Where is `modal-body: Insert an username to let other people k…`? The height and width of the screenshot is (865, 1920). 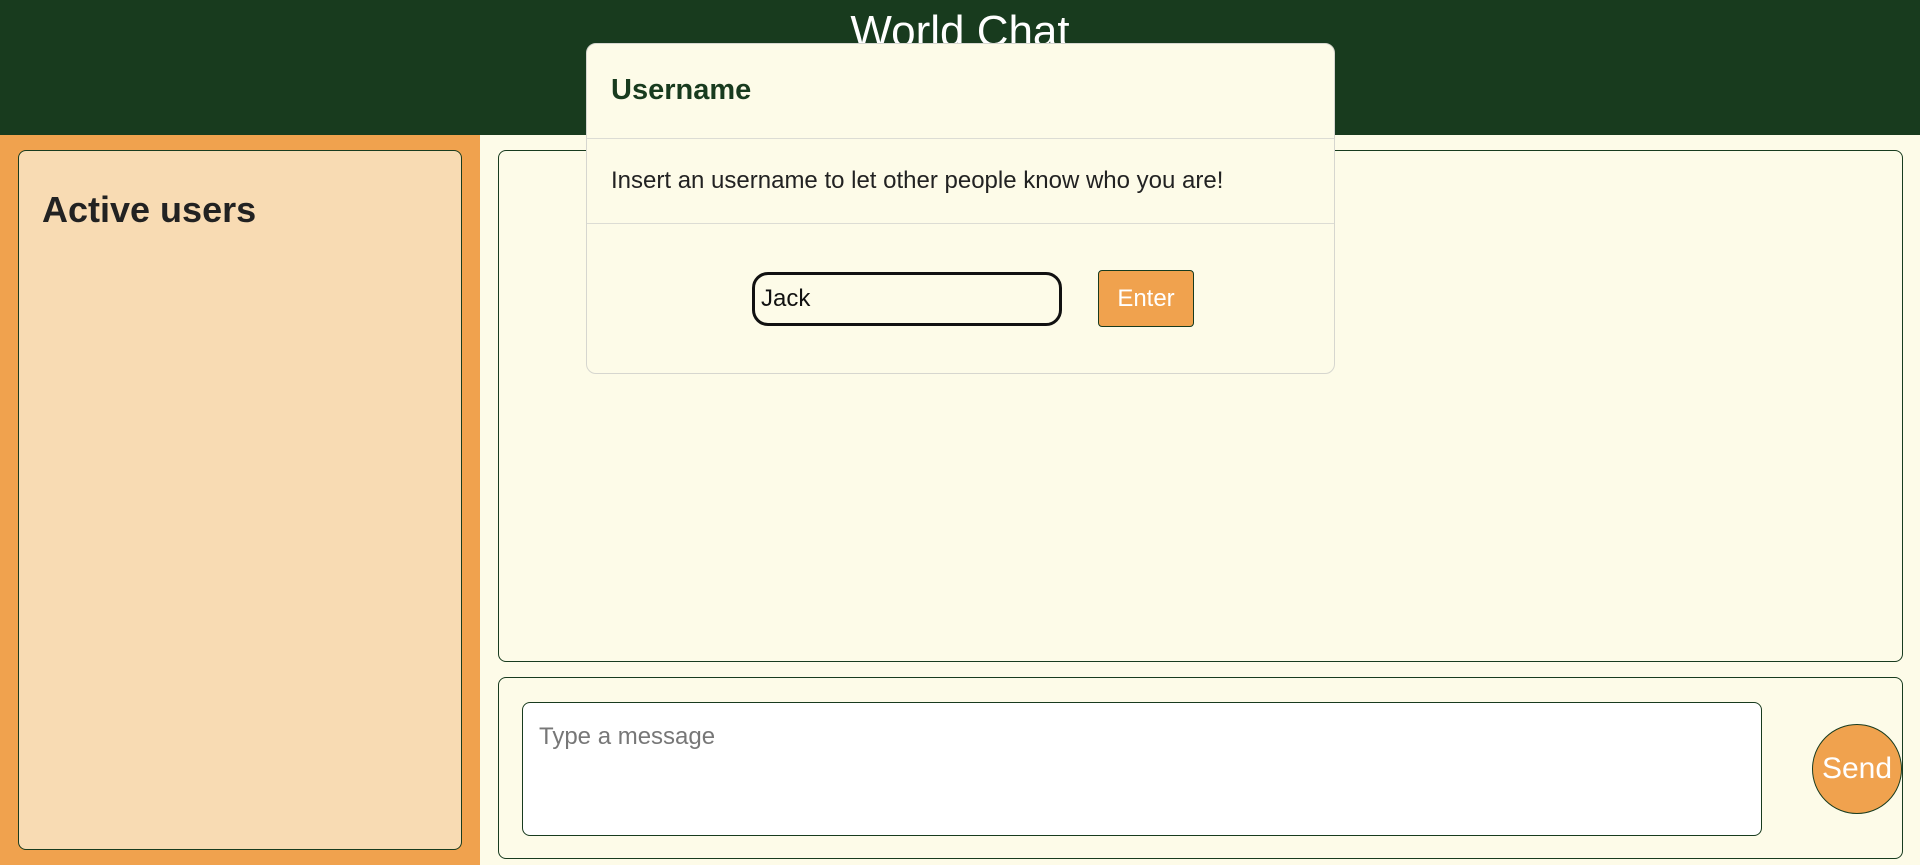
modal-body: Insert an username to let other people k… is located at coordinates (960, 181).